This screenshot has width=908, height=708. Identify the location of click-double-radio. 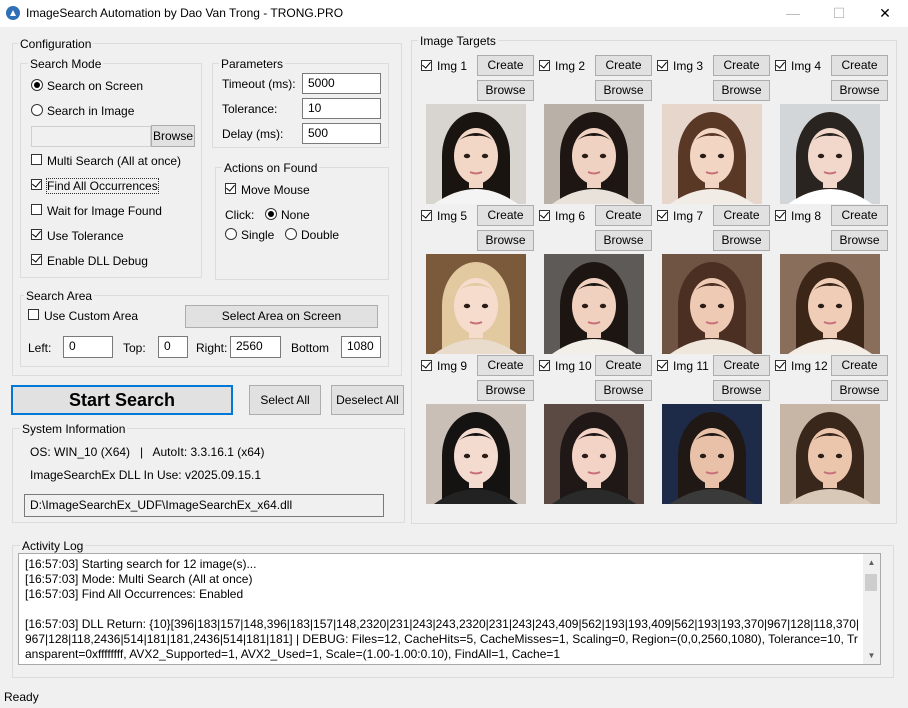
(291, 234).